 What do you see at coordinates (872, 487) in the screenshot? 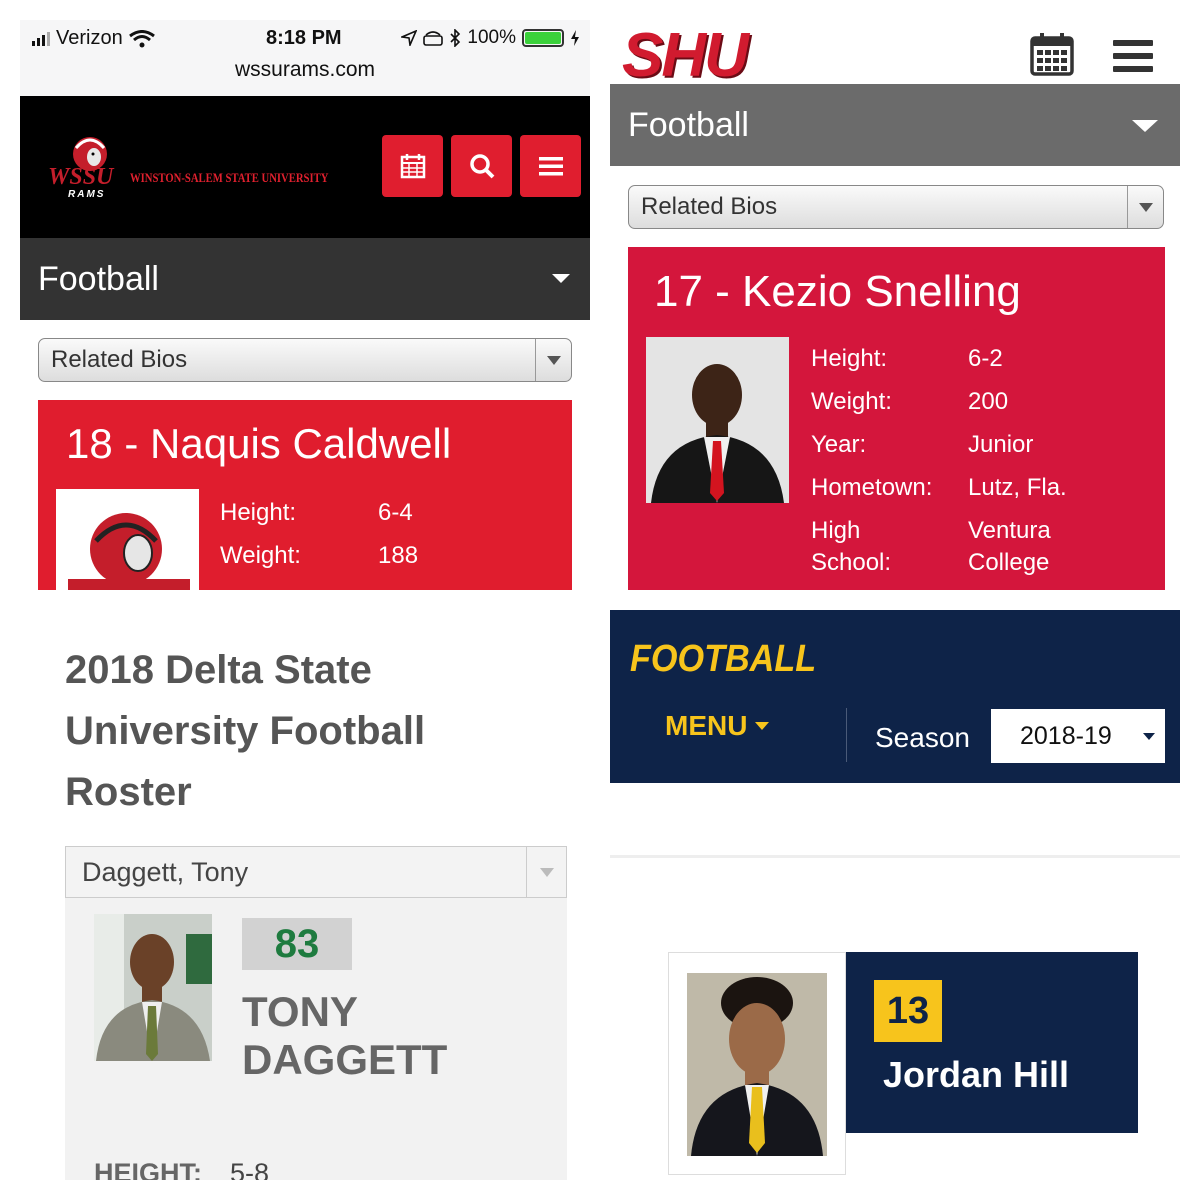
I see `bio-label: Hometown:` at bounding box center [872, 487].